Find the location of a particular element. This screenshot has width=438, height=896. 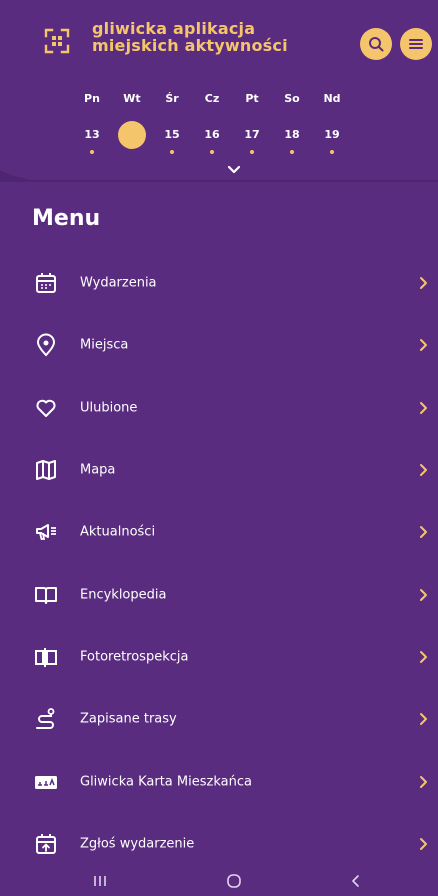

menu-item-label: Zapisane trasy is located at coordinates (128, 719).